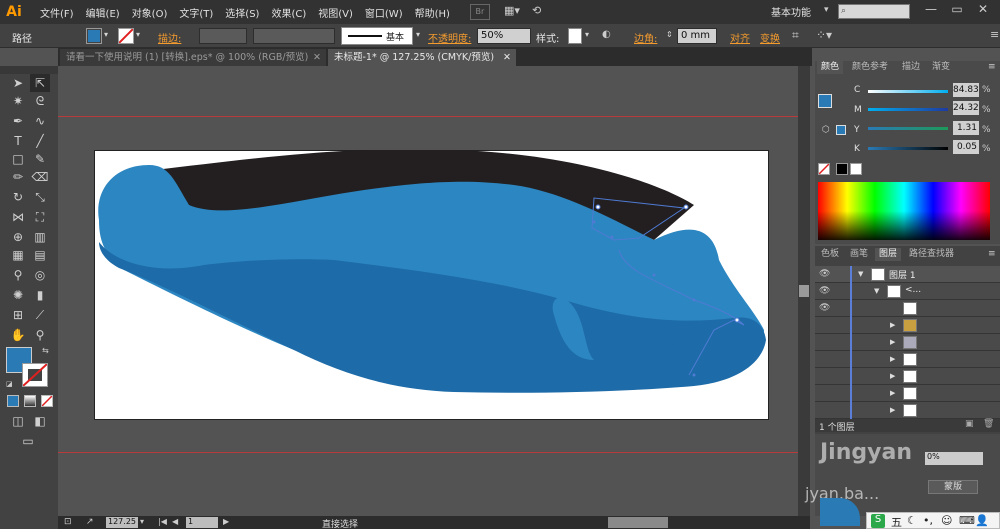 The height and width of the screenshot is (529, 1000). What do you see at coordinates (896, 521) in the screenshot?
I see `ime-mode: 五` at bounding box center [896, 521].